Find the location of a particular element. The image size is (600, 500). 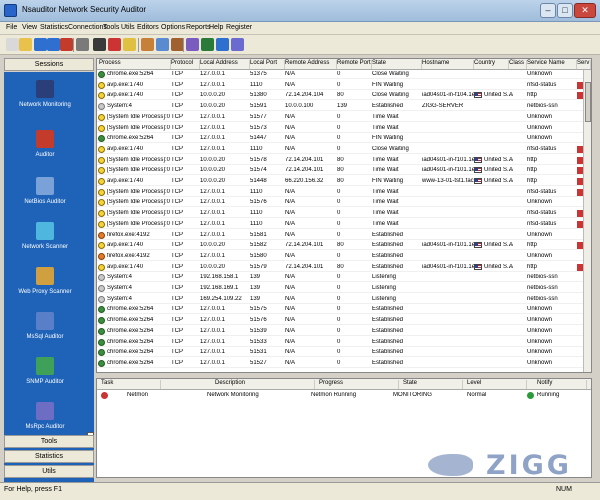

sidebar-item-netbios-auditor: NetBios Auditor is located at coordinates (45, 199).